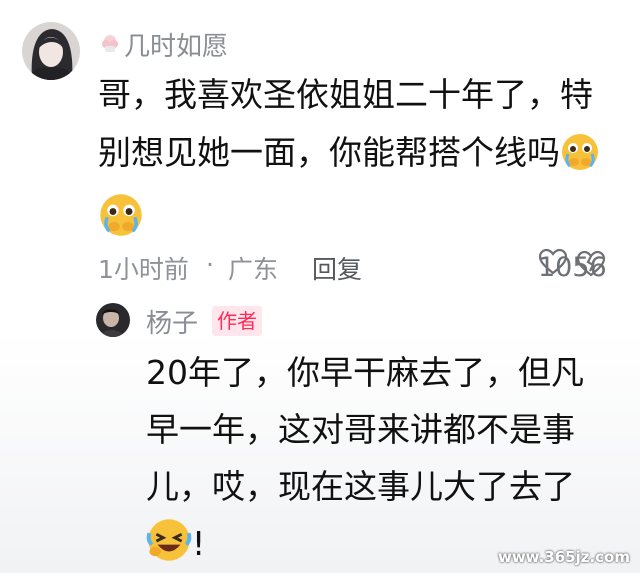  What do you see at coordinates (337, 268) in the screenshot?
I see `reply-button: 回复` at bounding box center [337, 268].